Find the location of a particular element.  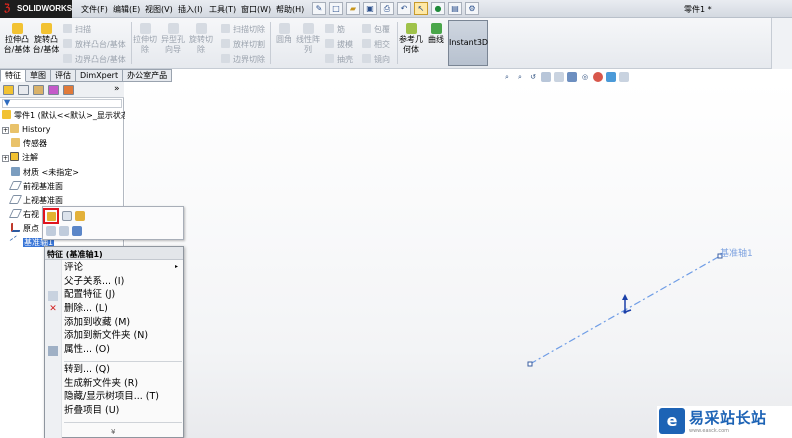

menu-view: 视图(V) is located at coordinates (159, 9).